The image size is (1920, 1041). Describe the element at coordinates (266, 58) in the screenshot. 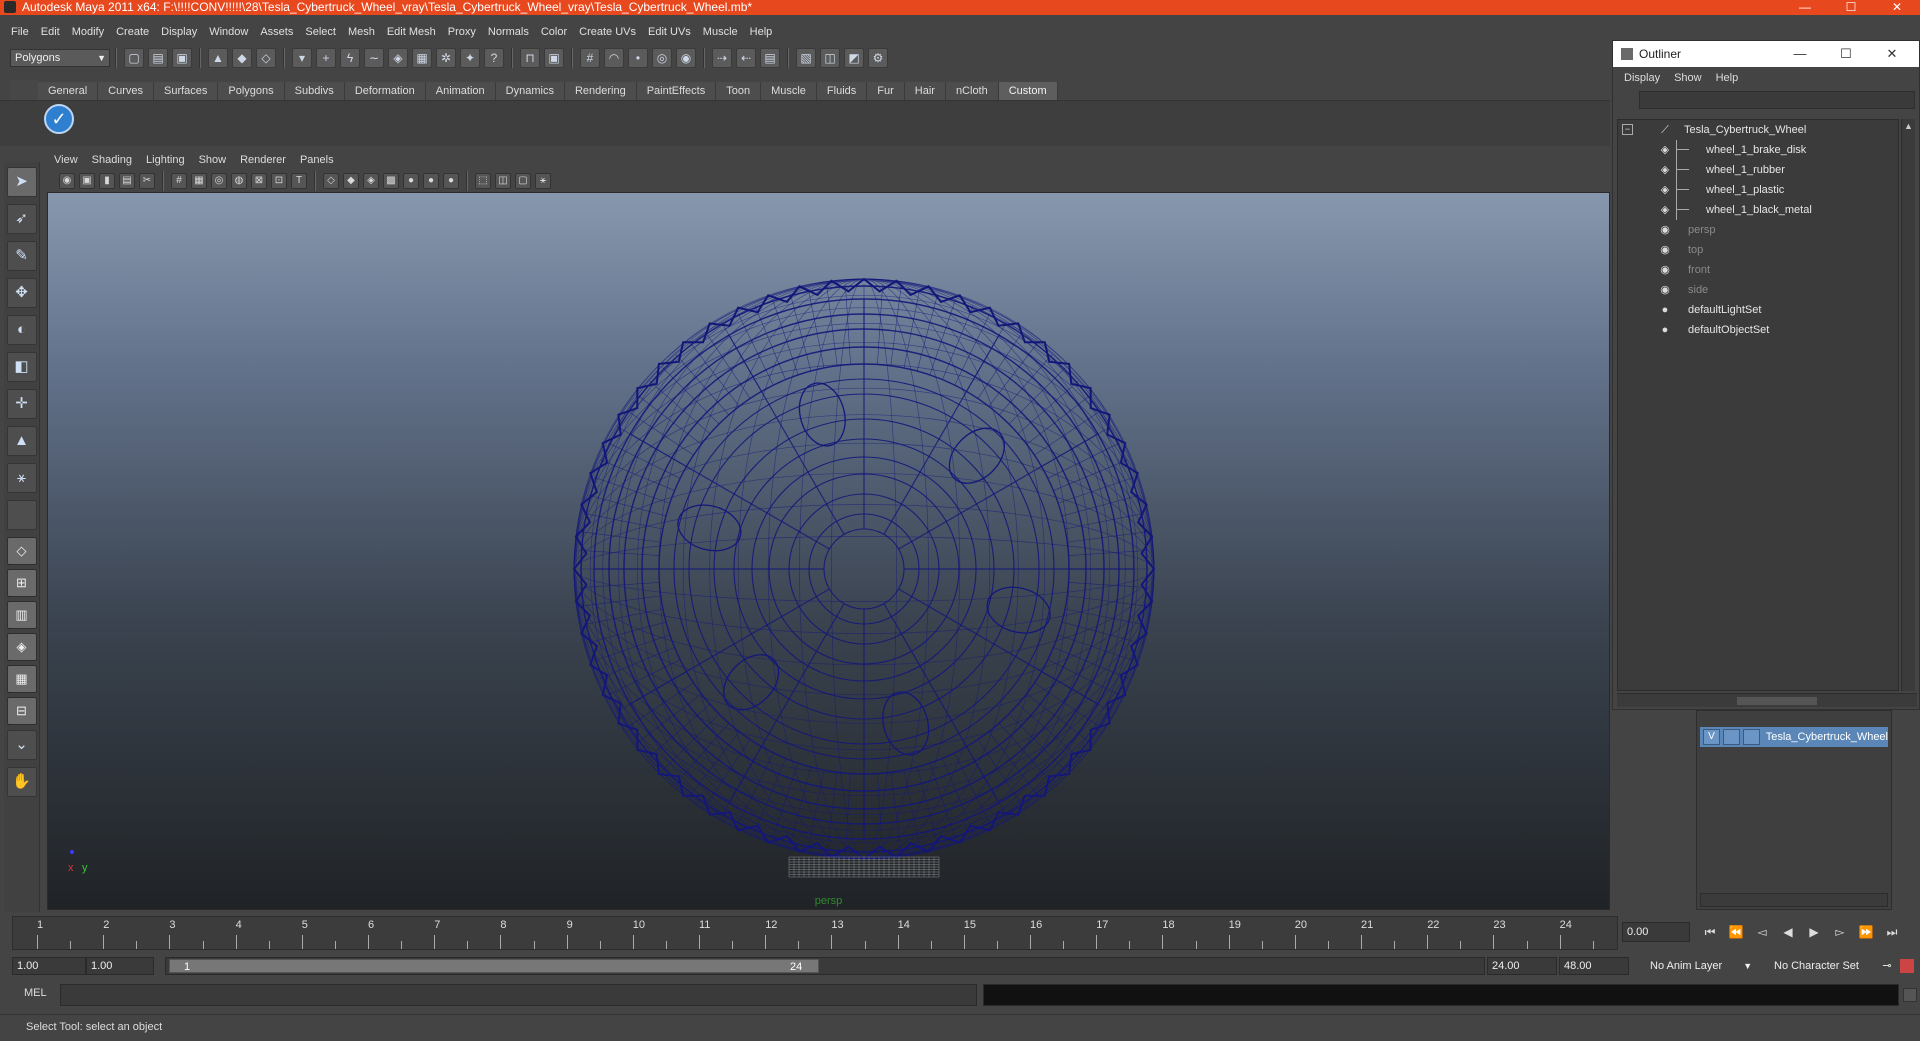

I see `select-component-icon: ◇` at that location.